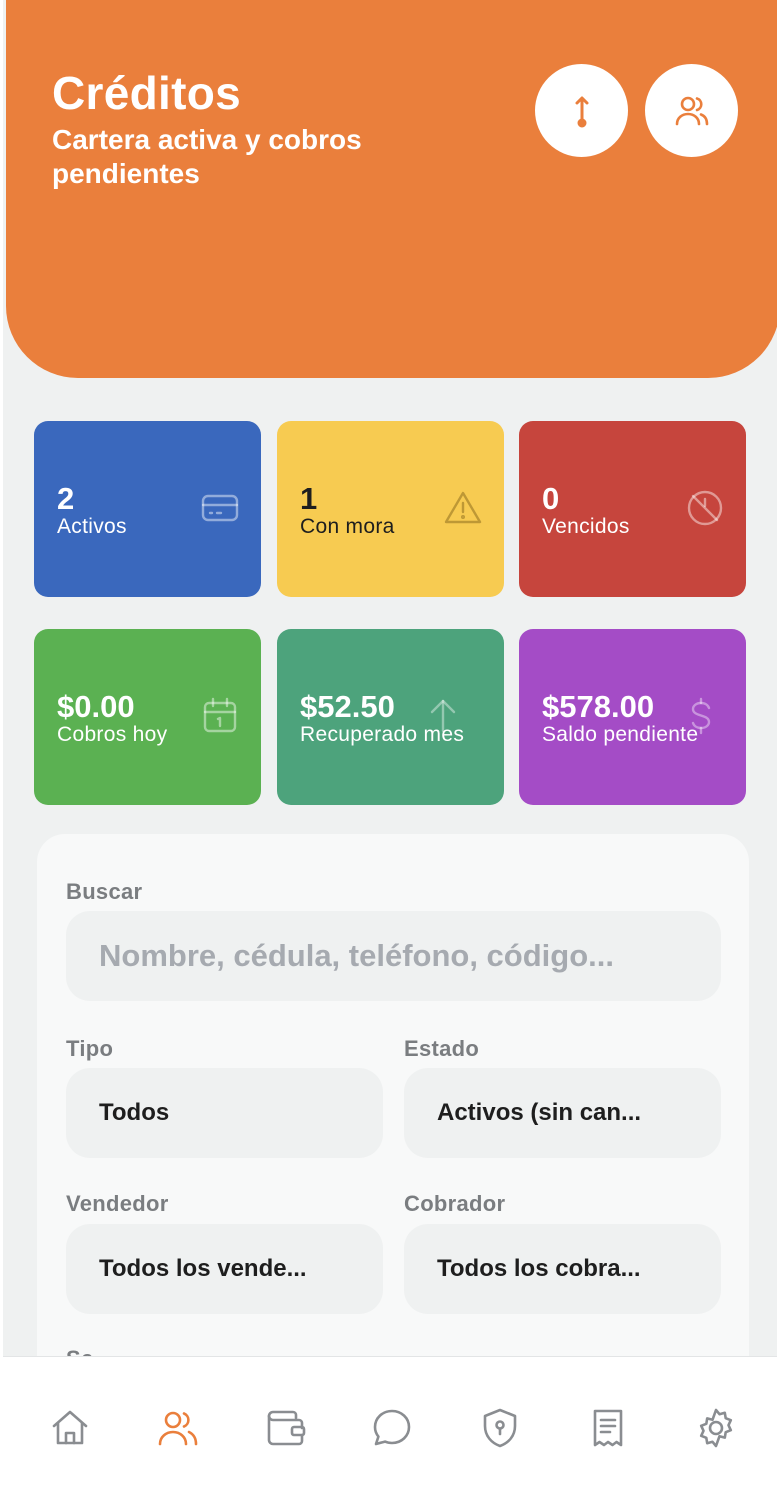 Image resolution: width=780 pixels, height=1494 pixels. Describe the element at coordinates (309, 498) in the screenshot. I see `stat-value: 1` at that location.